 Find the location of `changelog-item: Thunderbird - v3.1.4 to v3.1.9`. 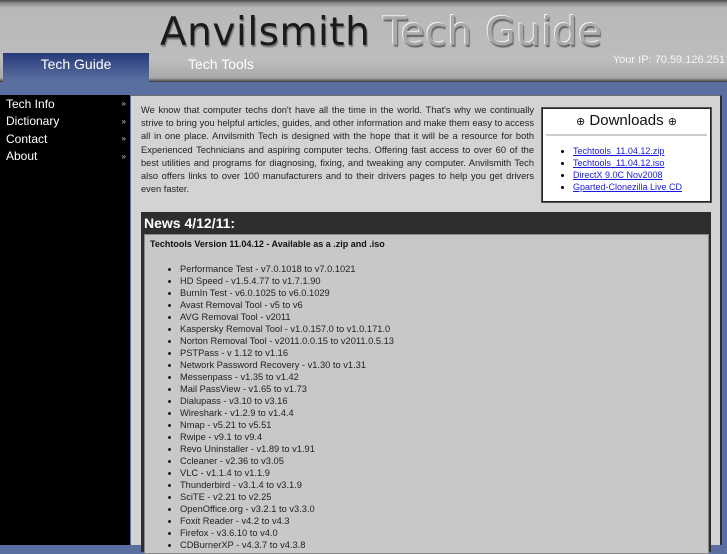

changelog-item: Thunderbird - v3.1.4 to v3.1.9 is located at coordinates (444, 485).